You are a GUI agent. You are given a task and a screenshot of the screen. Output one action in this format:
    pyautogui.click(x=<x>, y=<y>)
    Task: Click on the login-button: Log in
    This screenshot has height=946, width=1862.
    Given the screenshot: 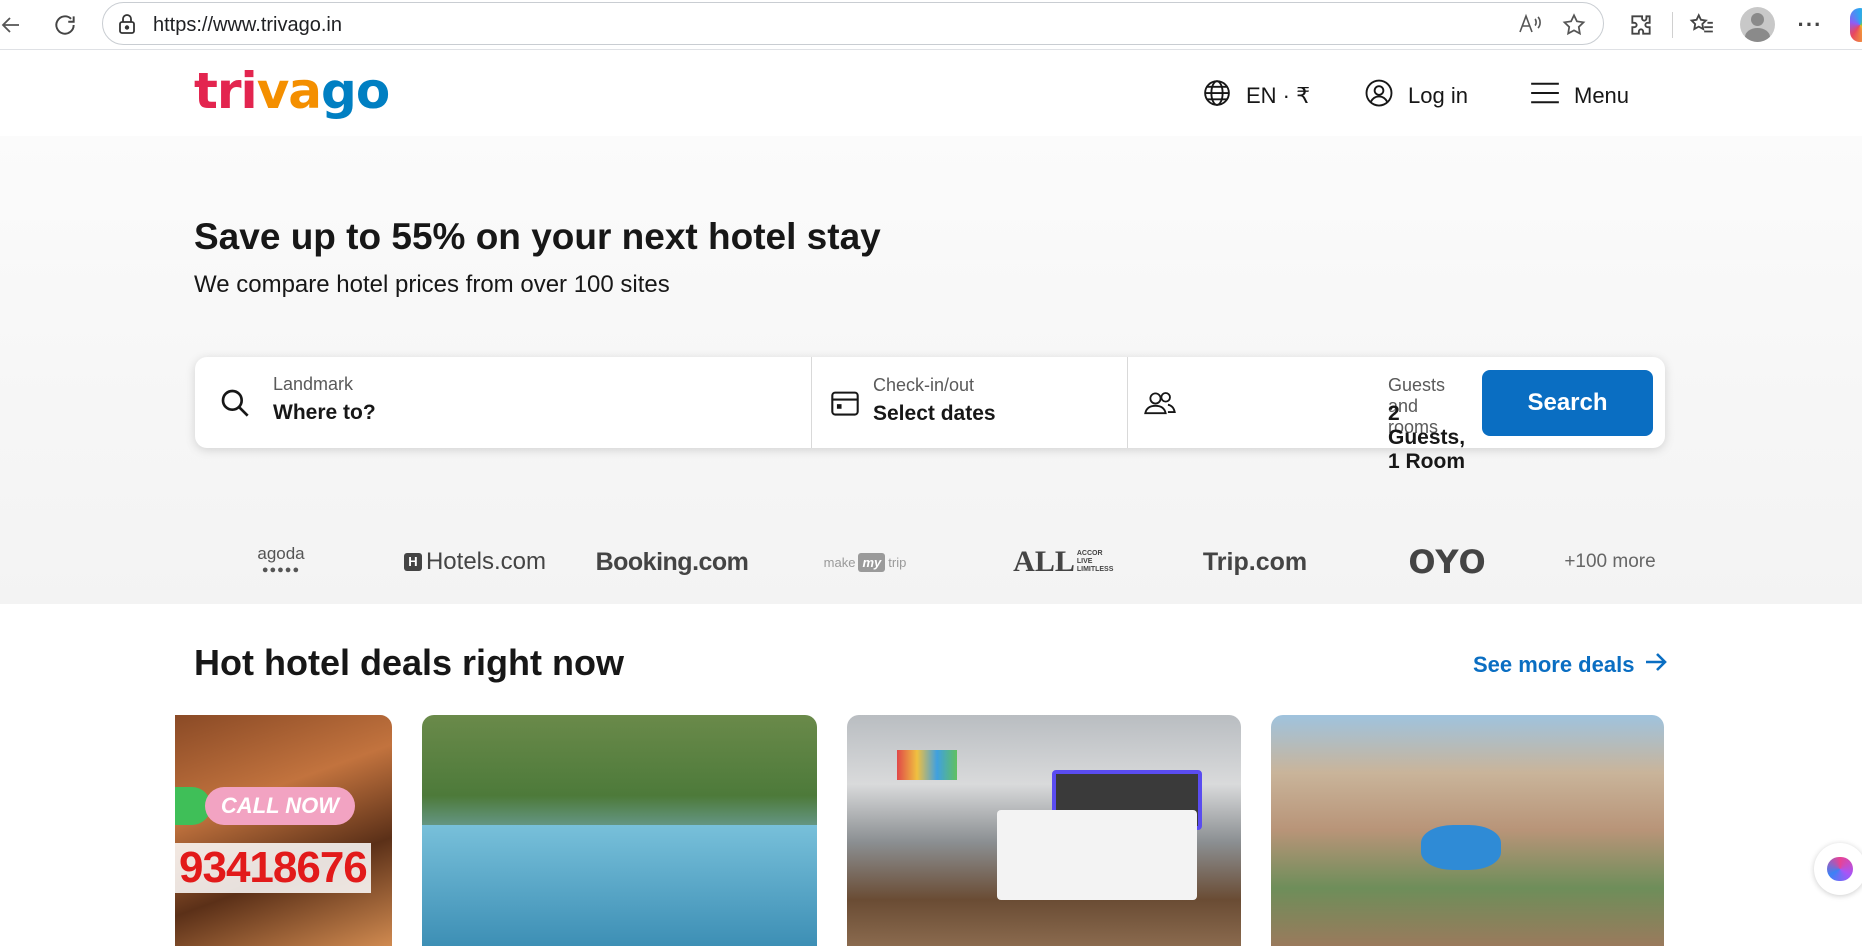 What is the action you would take?
    pyautogui.click(x=1416, y=96)
    